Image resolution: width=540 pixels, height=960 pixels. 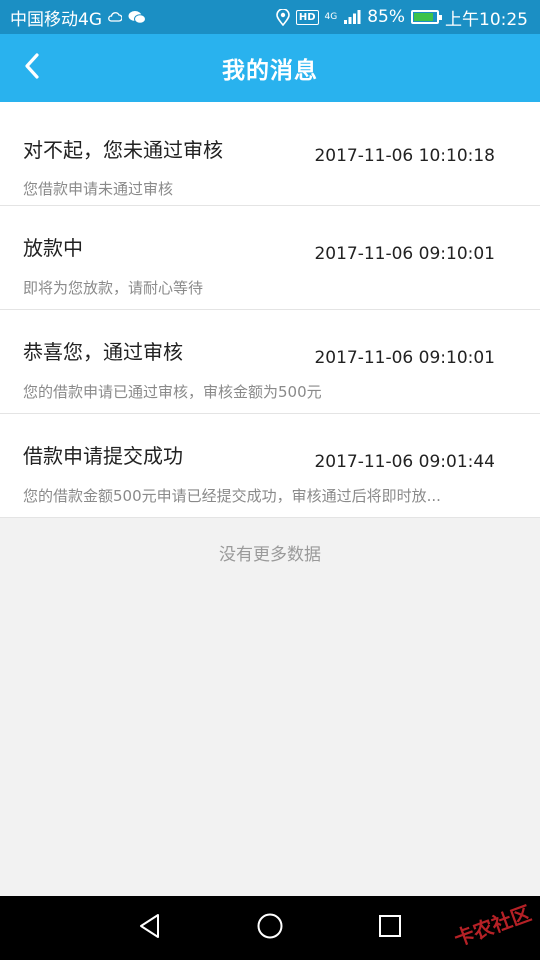 I want to click on network-tag: 4G, so click(x=331, y=16).